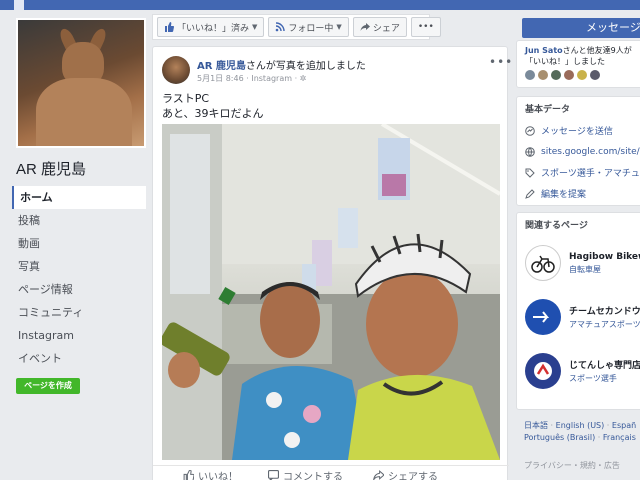 This screenshot has height=480, width=640. What do you see at coordinates (548, 110) in the screenshot?
I see `basic-info-title: 基本データ` at bounding box center [548, 110].